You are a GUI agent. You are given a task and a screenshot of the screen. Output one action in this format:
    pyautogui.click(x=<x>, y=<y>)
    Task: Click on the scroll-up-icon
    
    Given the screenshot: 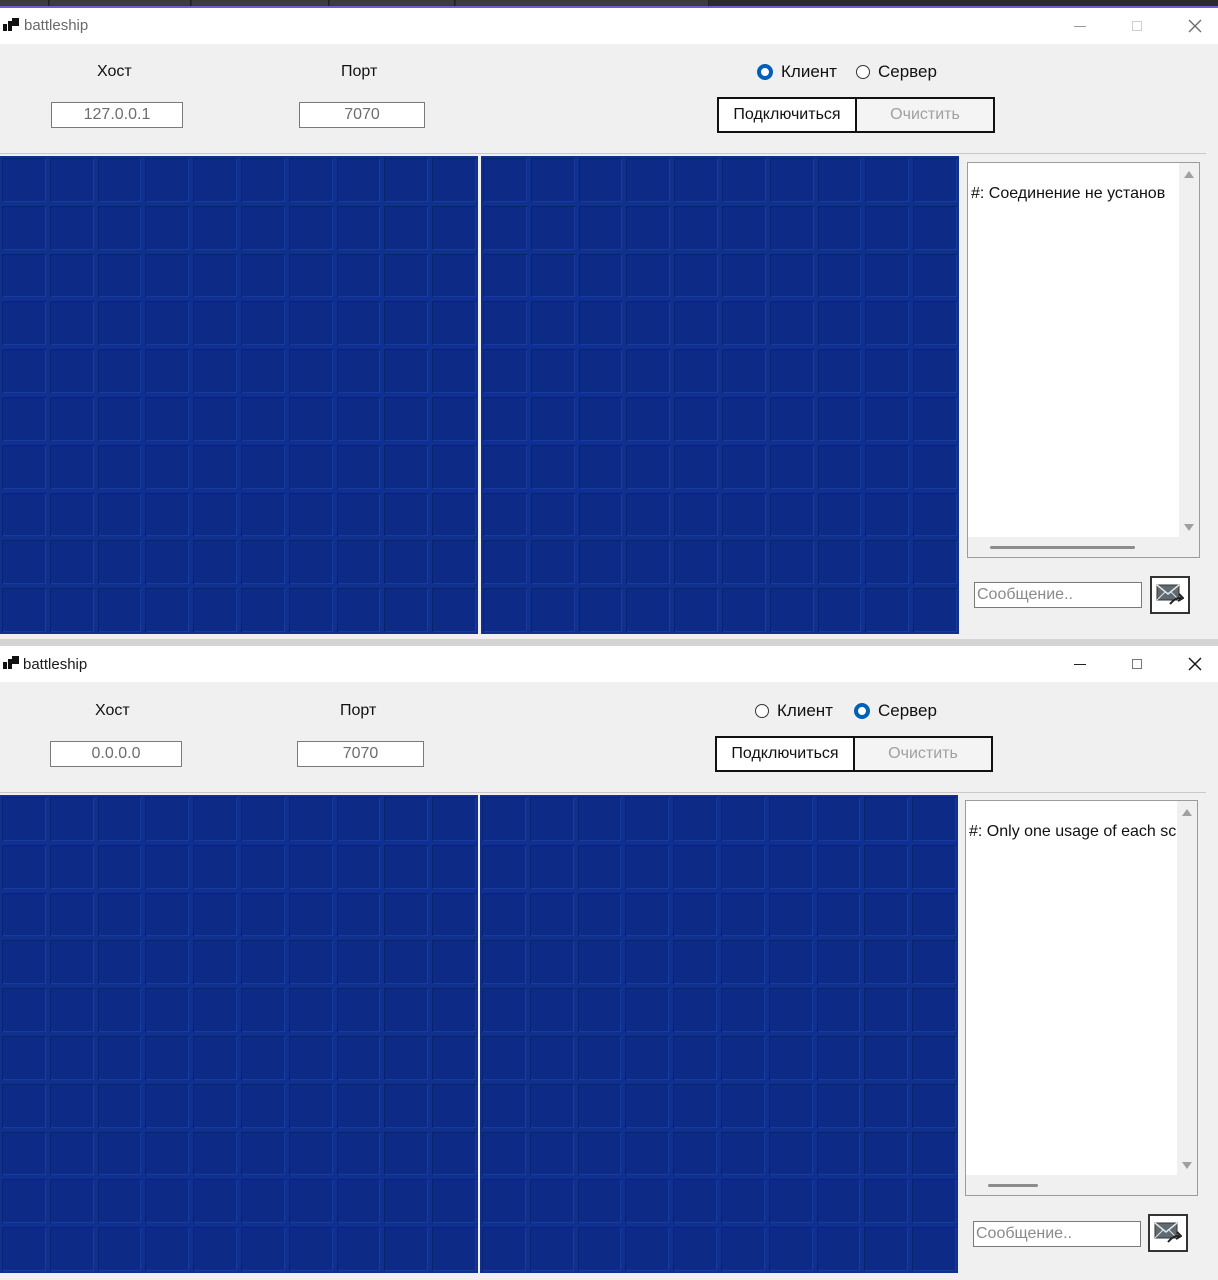 What is the action you would take?
    pyautogui.click(x=1189, y=174)
    